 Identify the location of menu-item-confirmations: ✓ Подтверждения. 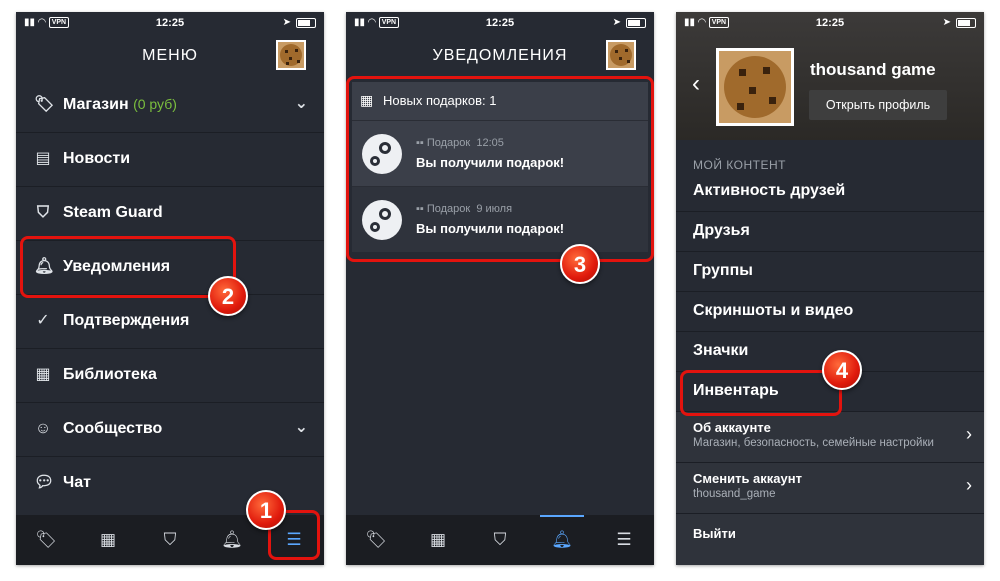
(170, 322).